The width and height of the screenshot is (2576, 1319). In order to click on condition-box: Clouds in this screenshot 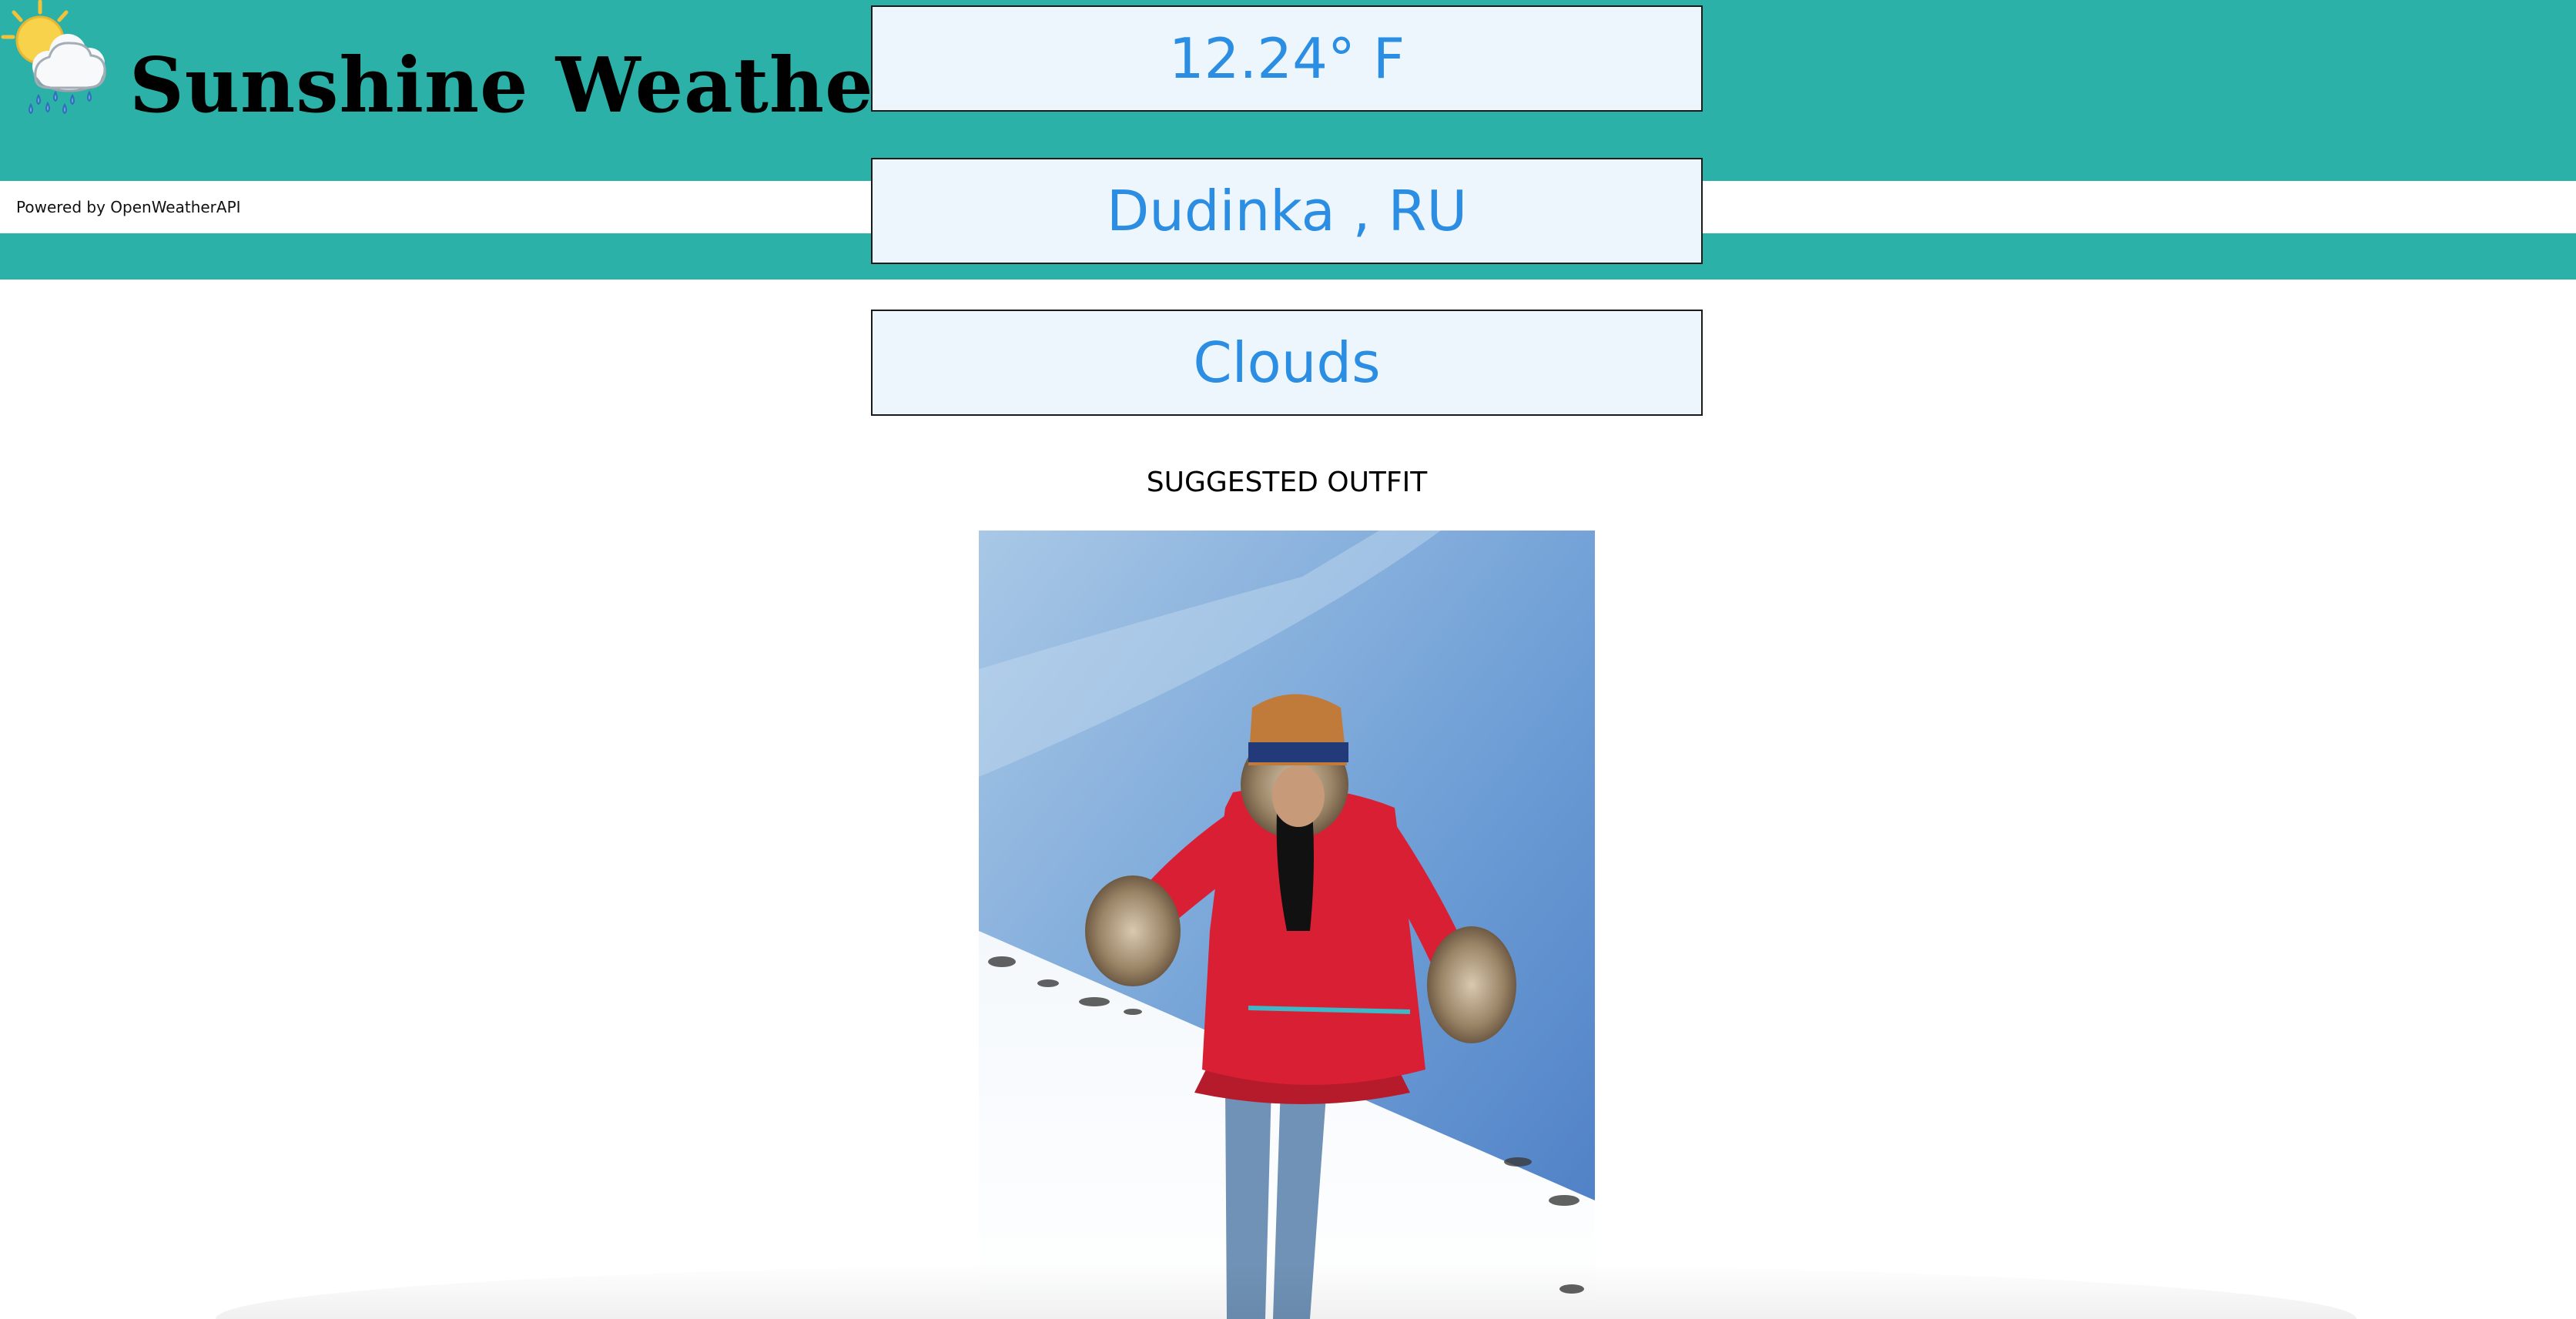, I will do `click(1287, 363)`.